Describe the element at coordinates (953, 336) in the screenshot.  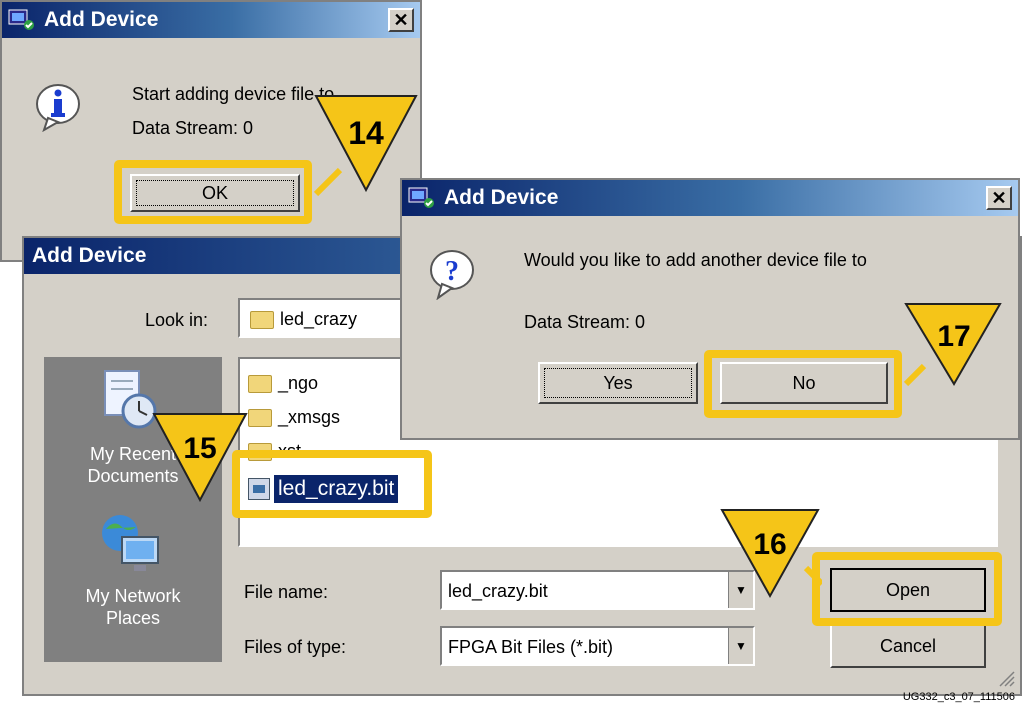
I see `callout-17-label: 17` at that location.